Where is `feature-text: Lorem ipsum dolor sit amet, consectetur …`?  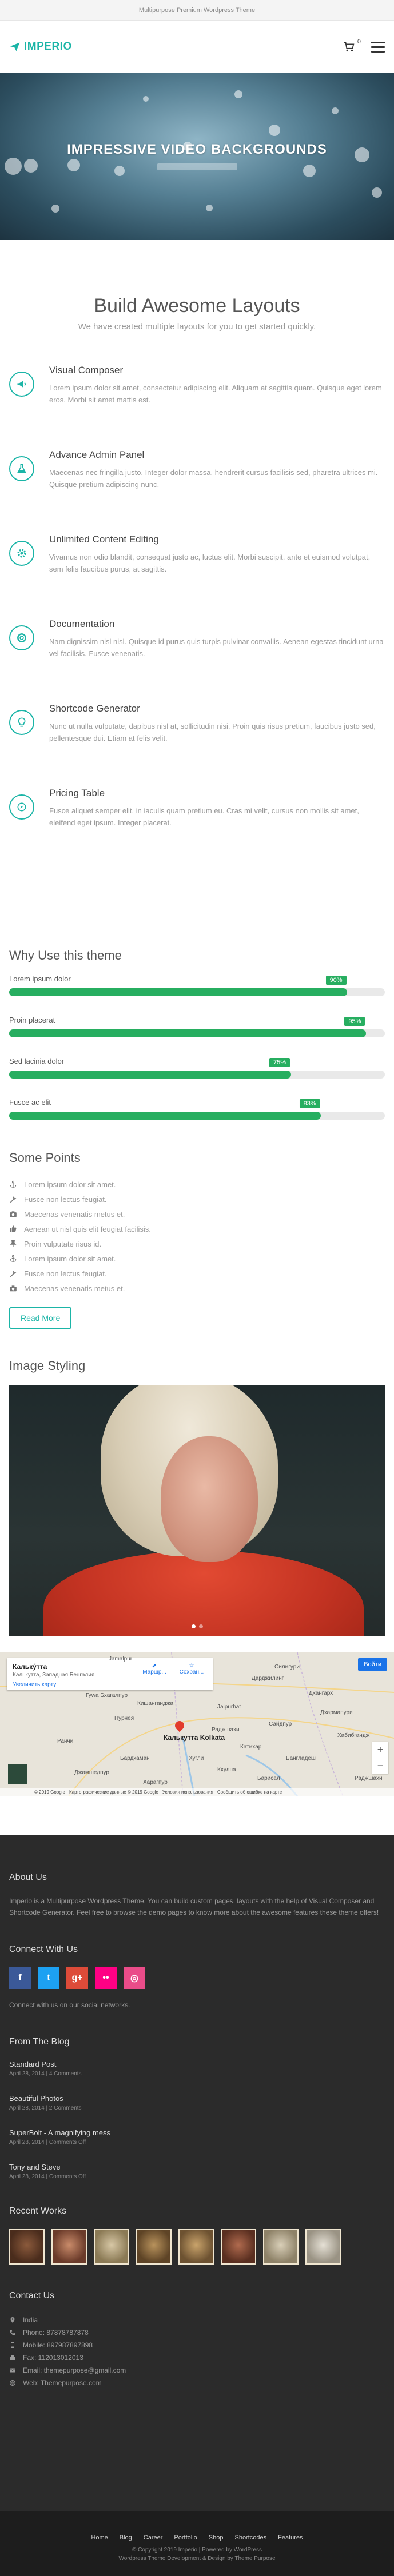 feature-text: Lorem ipsum dolor sit amet, consectetur … is located at coordinates (215, 394).